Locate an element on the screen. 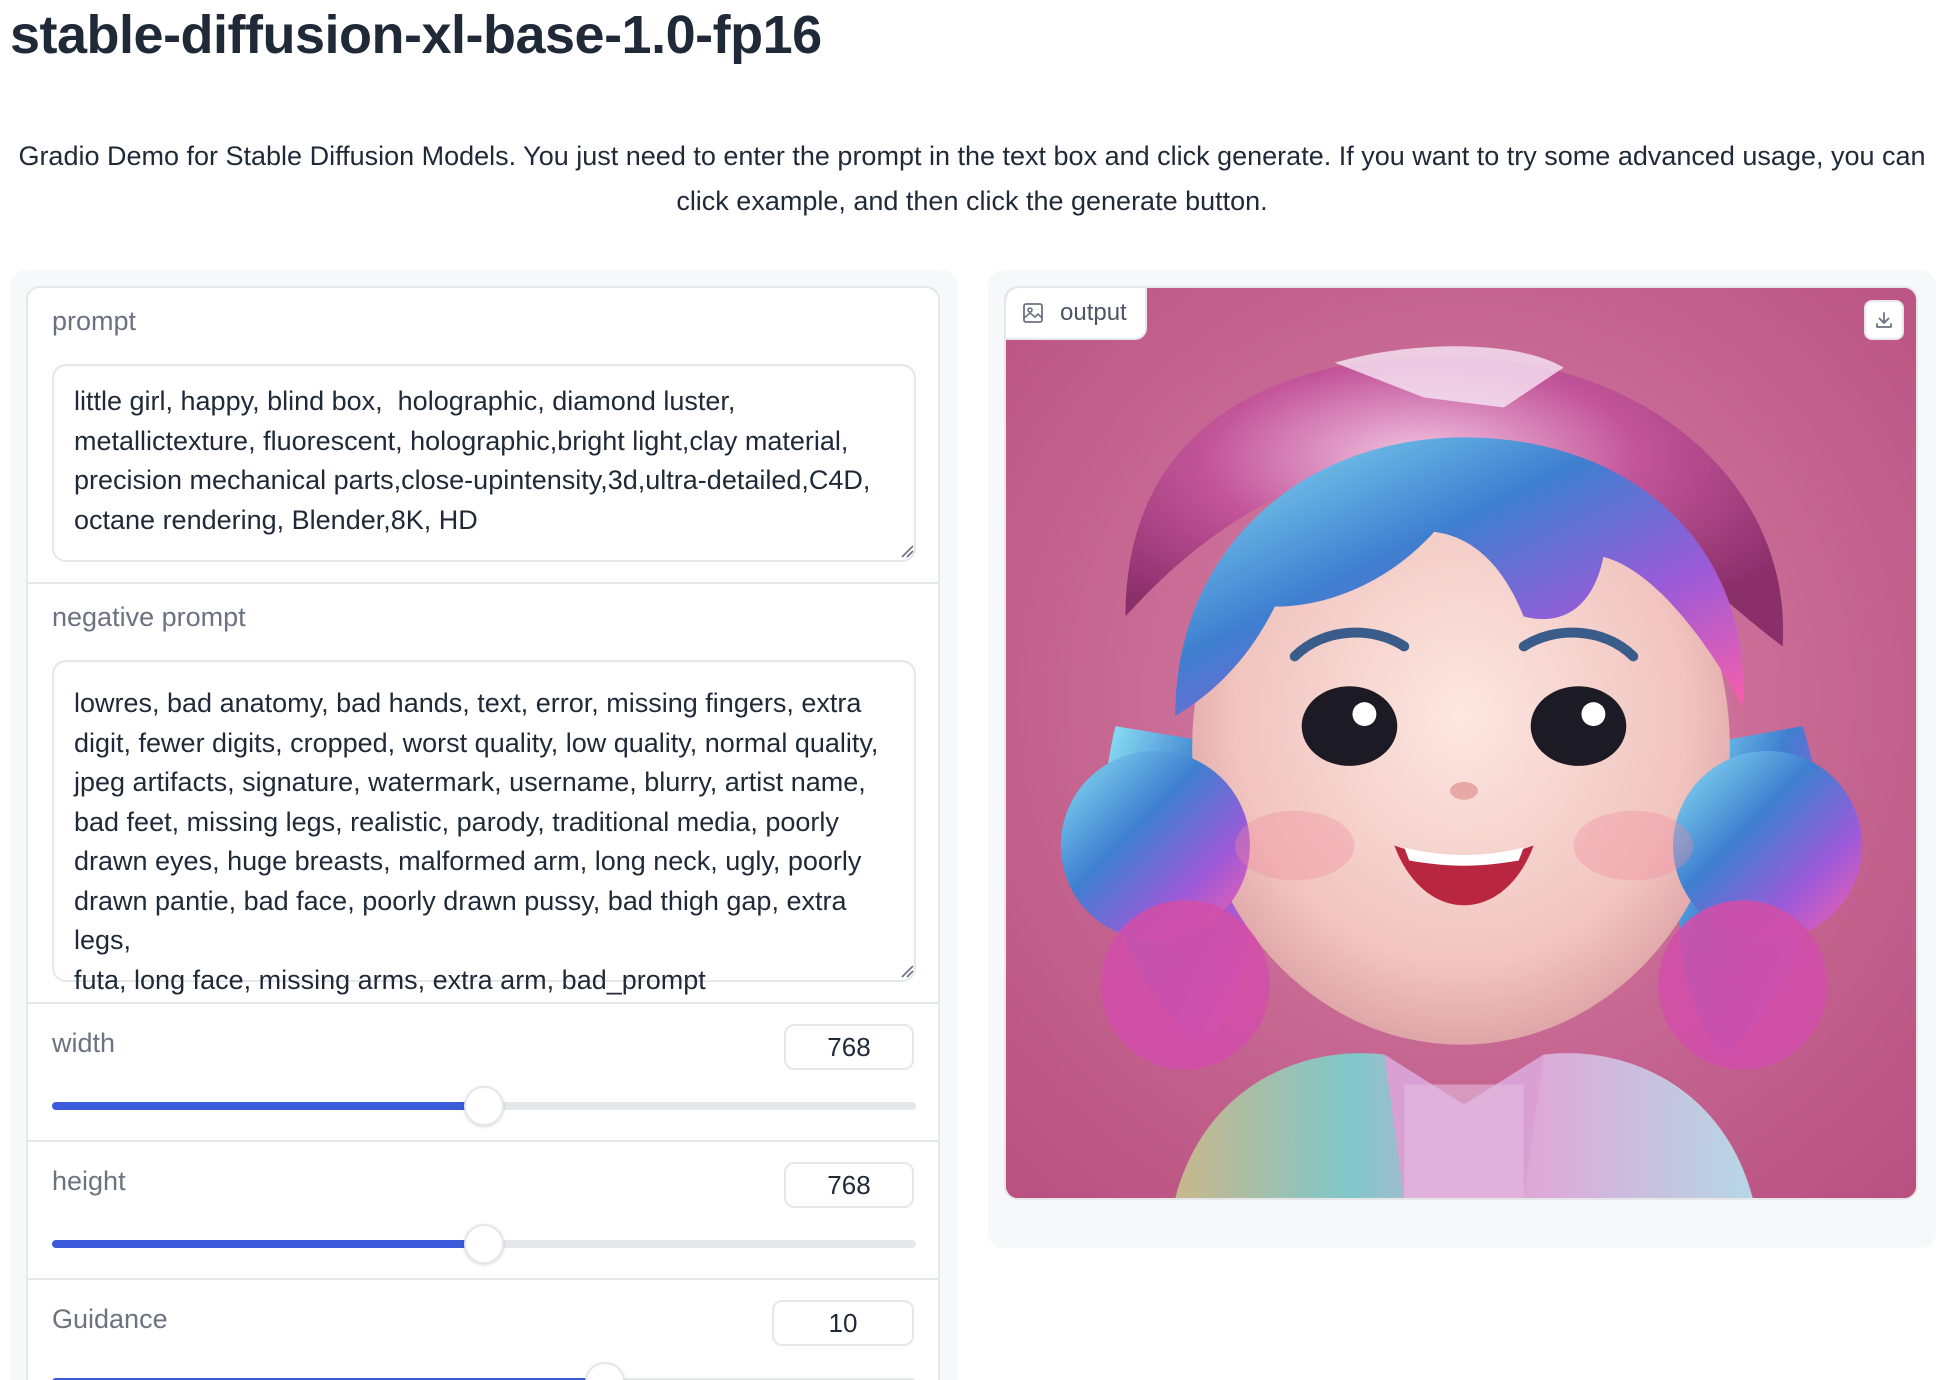 The height and width of the screenshot is (1380, 1944). guidance-label: Guidance is located at coordinates (110, 1319).